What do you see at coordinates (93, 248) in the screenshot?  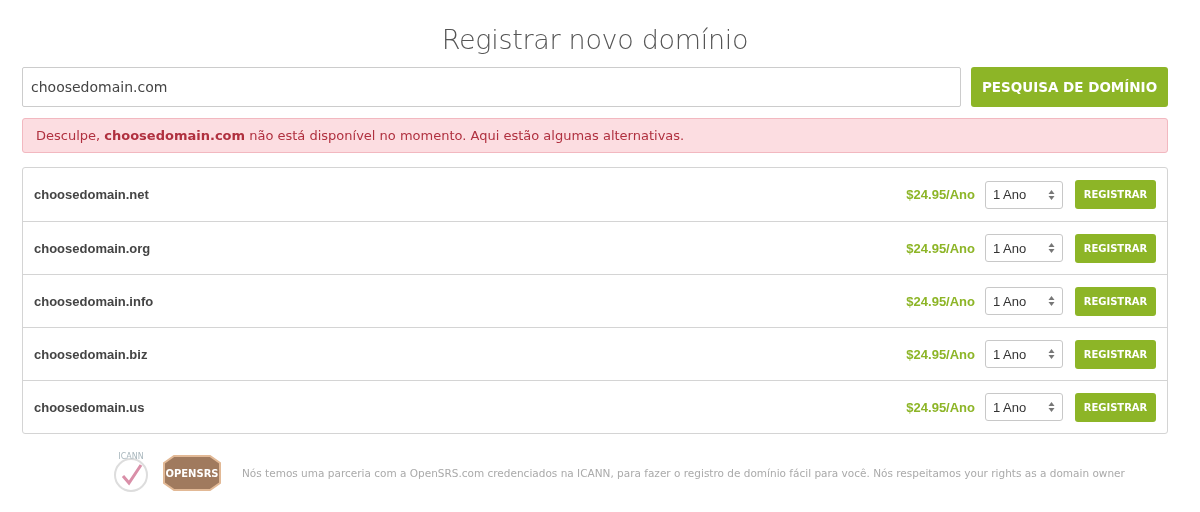 I see `domain-name: choosedomain.org` at bounding box center [93, 248].